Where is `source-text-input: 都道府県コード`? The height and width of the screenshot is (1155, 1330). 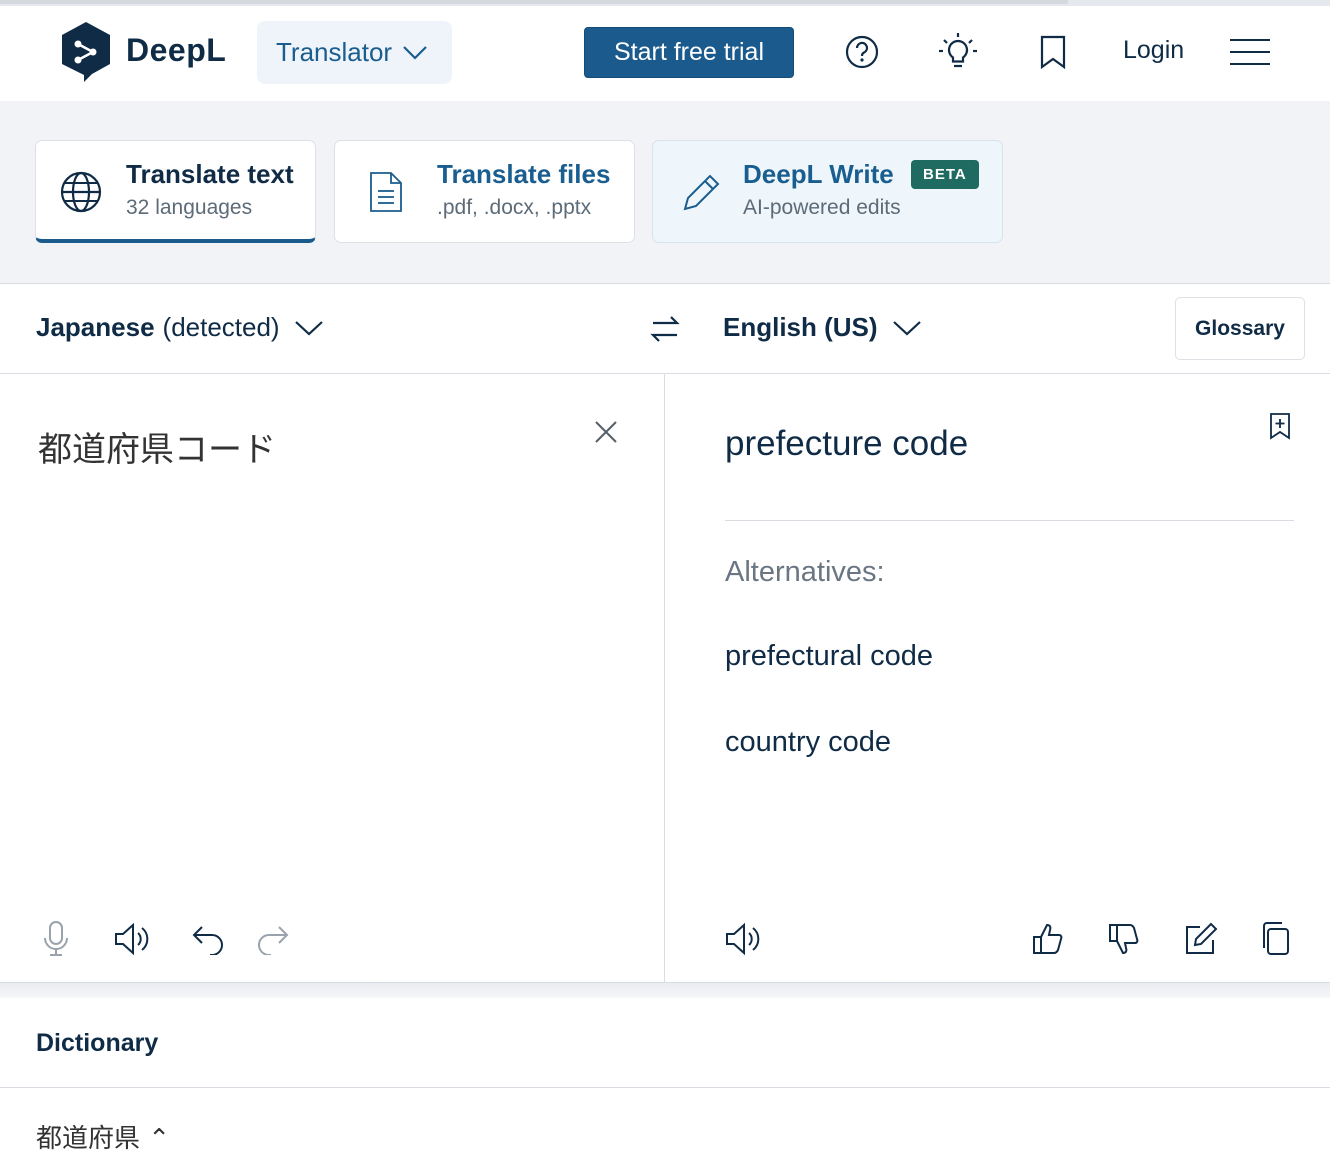
source-text-input: 都道府県コード is located at coordinates (157, 446).